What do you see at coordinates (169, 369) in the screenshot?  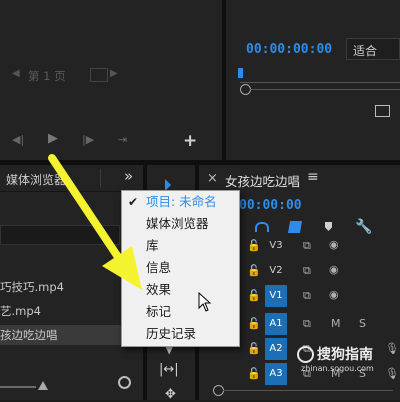 I see `ripple-edit-tool-icon: |↔|` at bounding box center [169, 369].